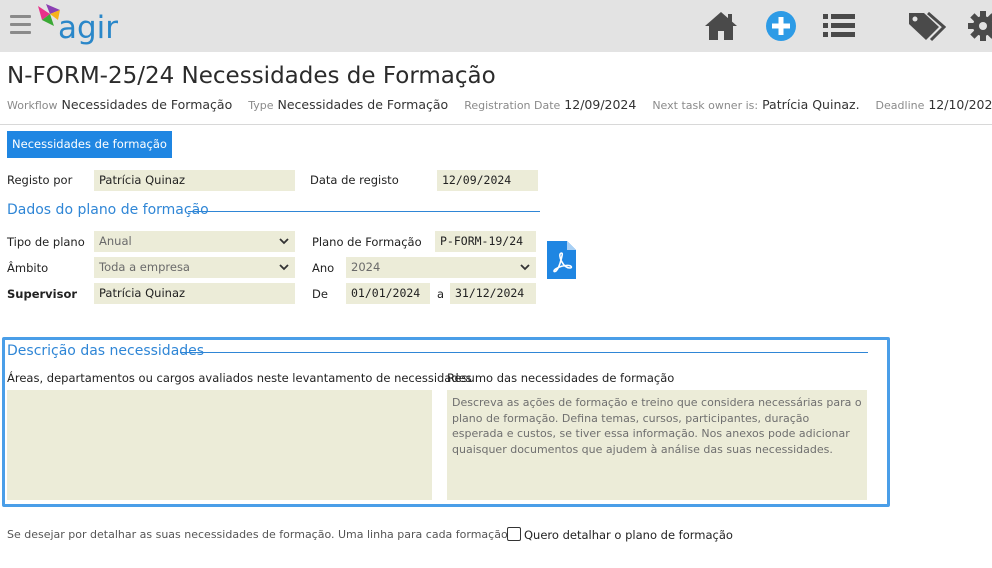 Image resolution: width=992 pixels, height=568 pixels. What do you see at coordinates (219, 445) in the screenshot?
I see `areas-textarea` at bounding box center [219, 445].